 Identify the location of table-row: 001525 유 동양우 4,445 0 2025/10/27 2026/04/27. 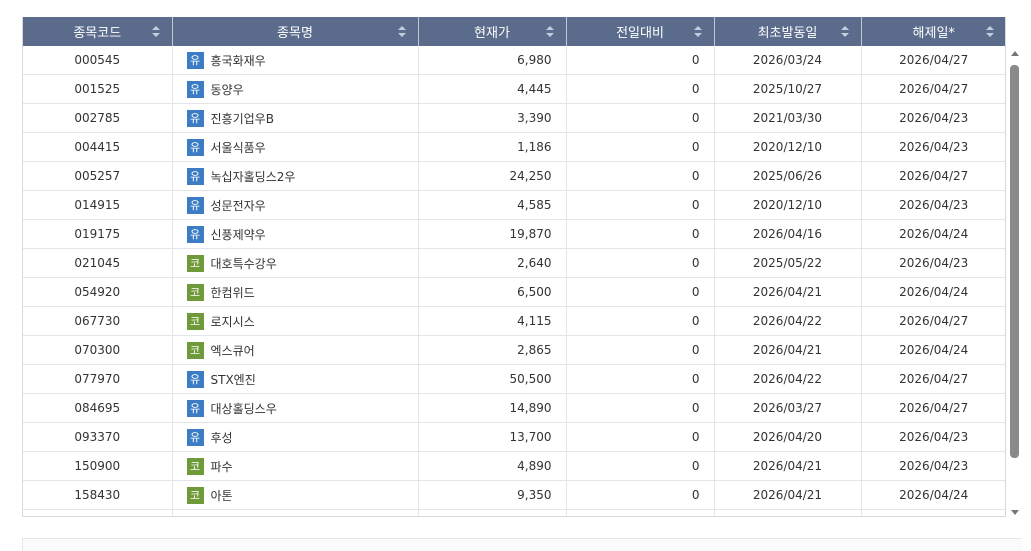
(514, 89).